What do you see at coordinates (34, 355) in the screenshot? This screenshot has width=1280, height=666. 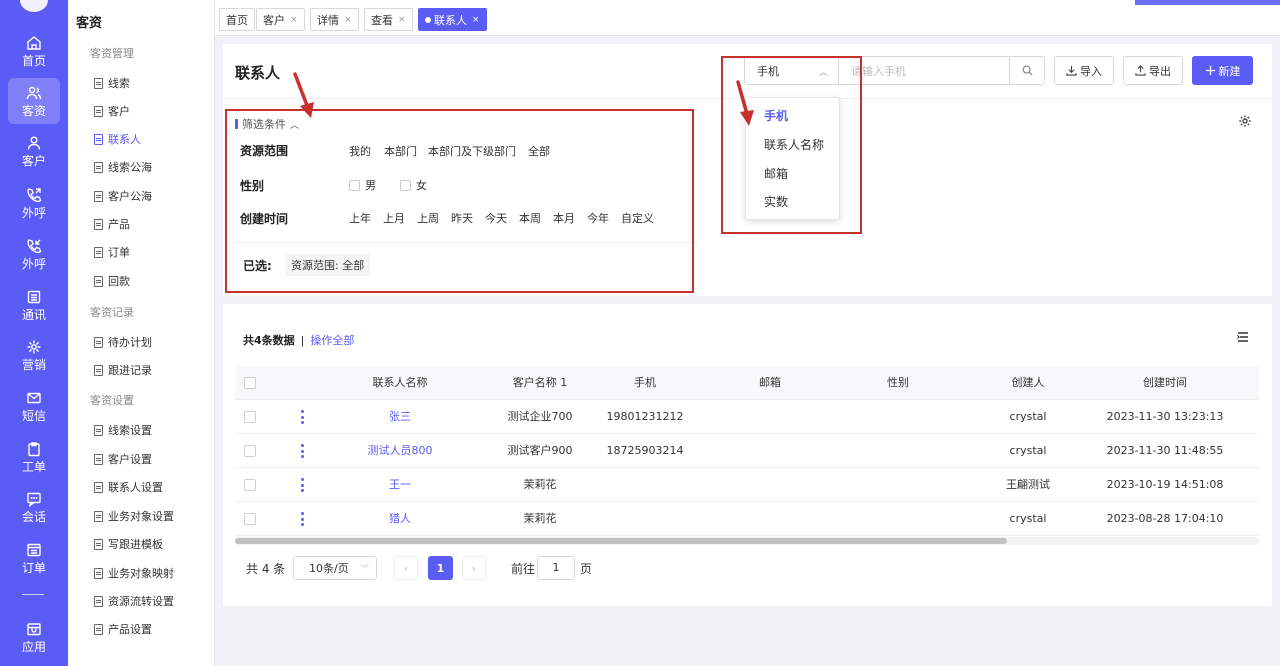 I see `rail-item-marketing: 营销` at bounding box center [34, 355].